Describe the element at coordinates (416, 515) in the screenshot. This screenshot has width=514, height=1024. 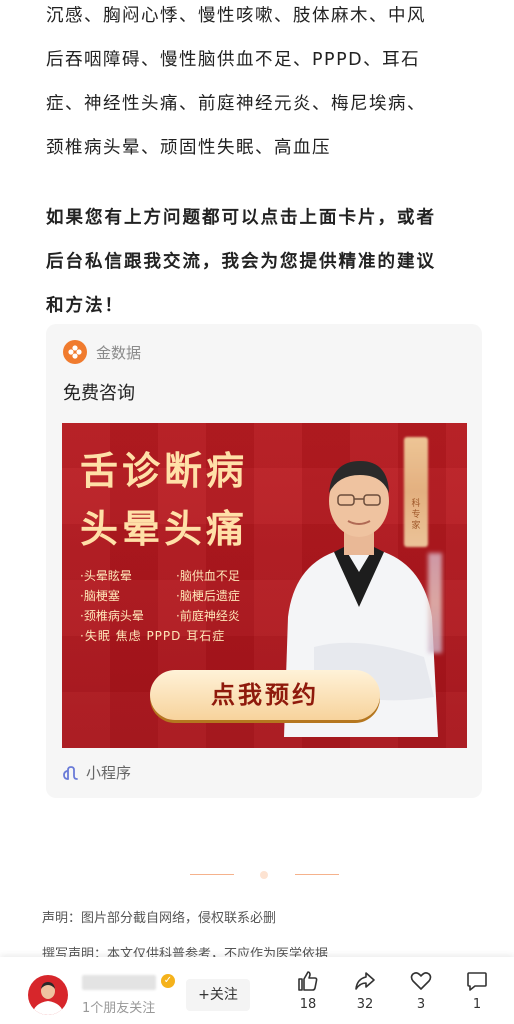
I see `tag-text: 科专家` at that location.